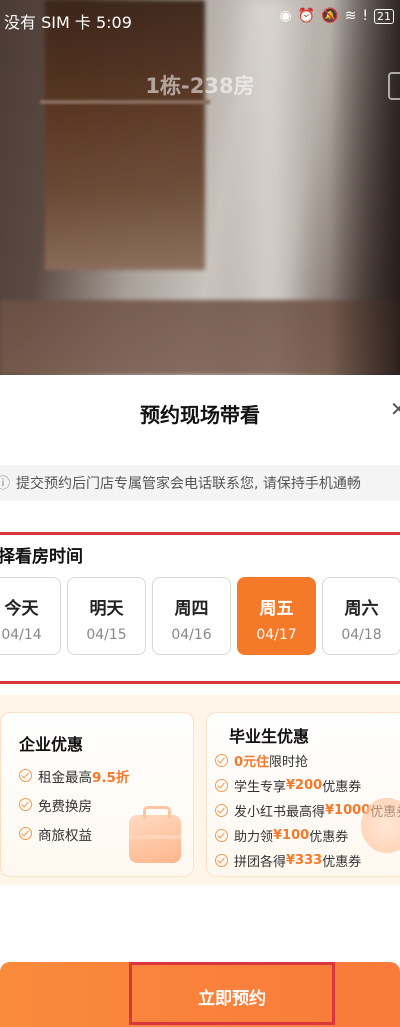  What do you see at coordinates (304, 785) in the screenshot?
I see `promo-item-hl: ¥200` at bounding box center [304, 785].